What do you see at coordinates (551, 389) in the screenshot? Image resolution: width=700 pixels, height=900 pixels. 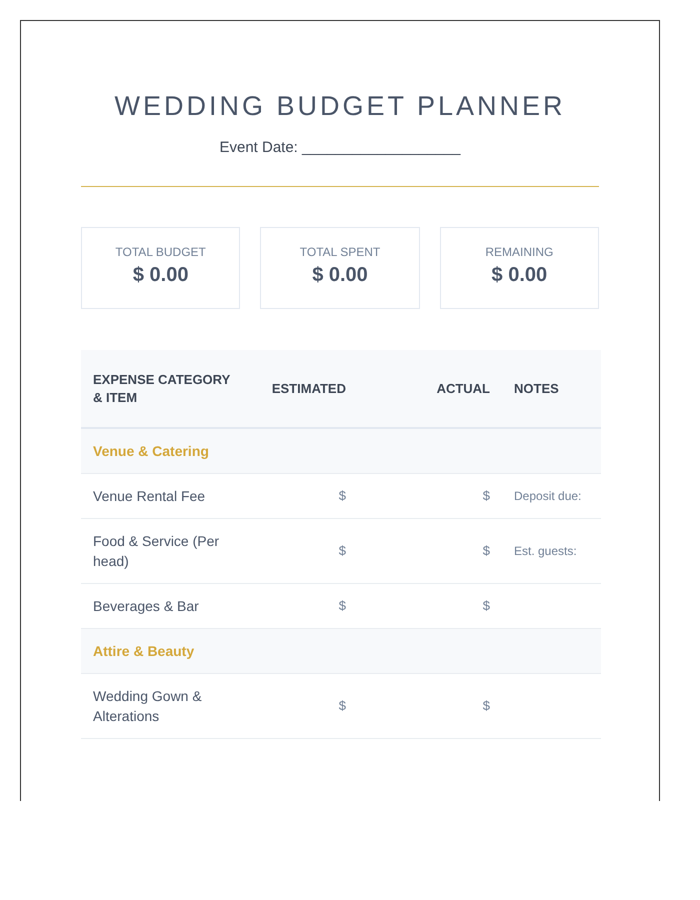 I see `column-header: NOTES` at bounding box center [551, 389].